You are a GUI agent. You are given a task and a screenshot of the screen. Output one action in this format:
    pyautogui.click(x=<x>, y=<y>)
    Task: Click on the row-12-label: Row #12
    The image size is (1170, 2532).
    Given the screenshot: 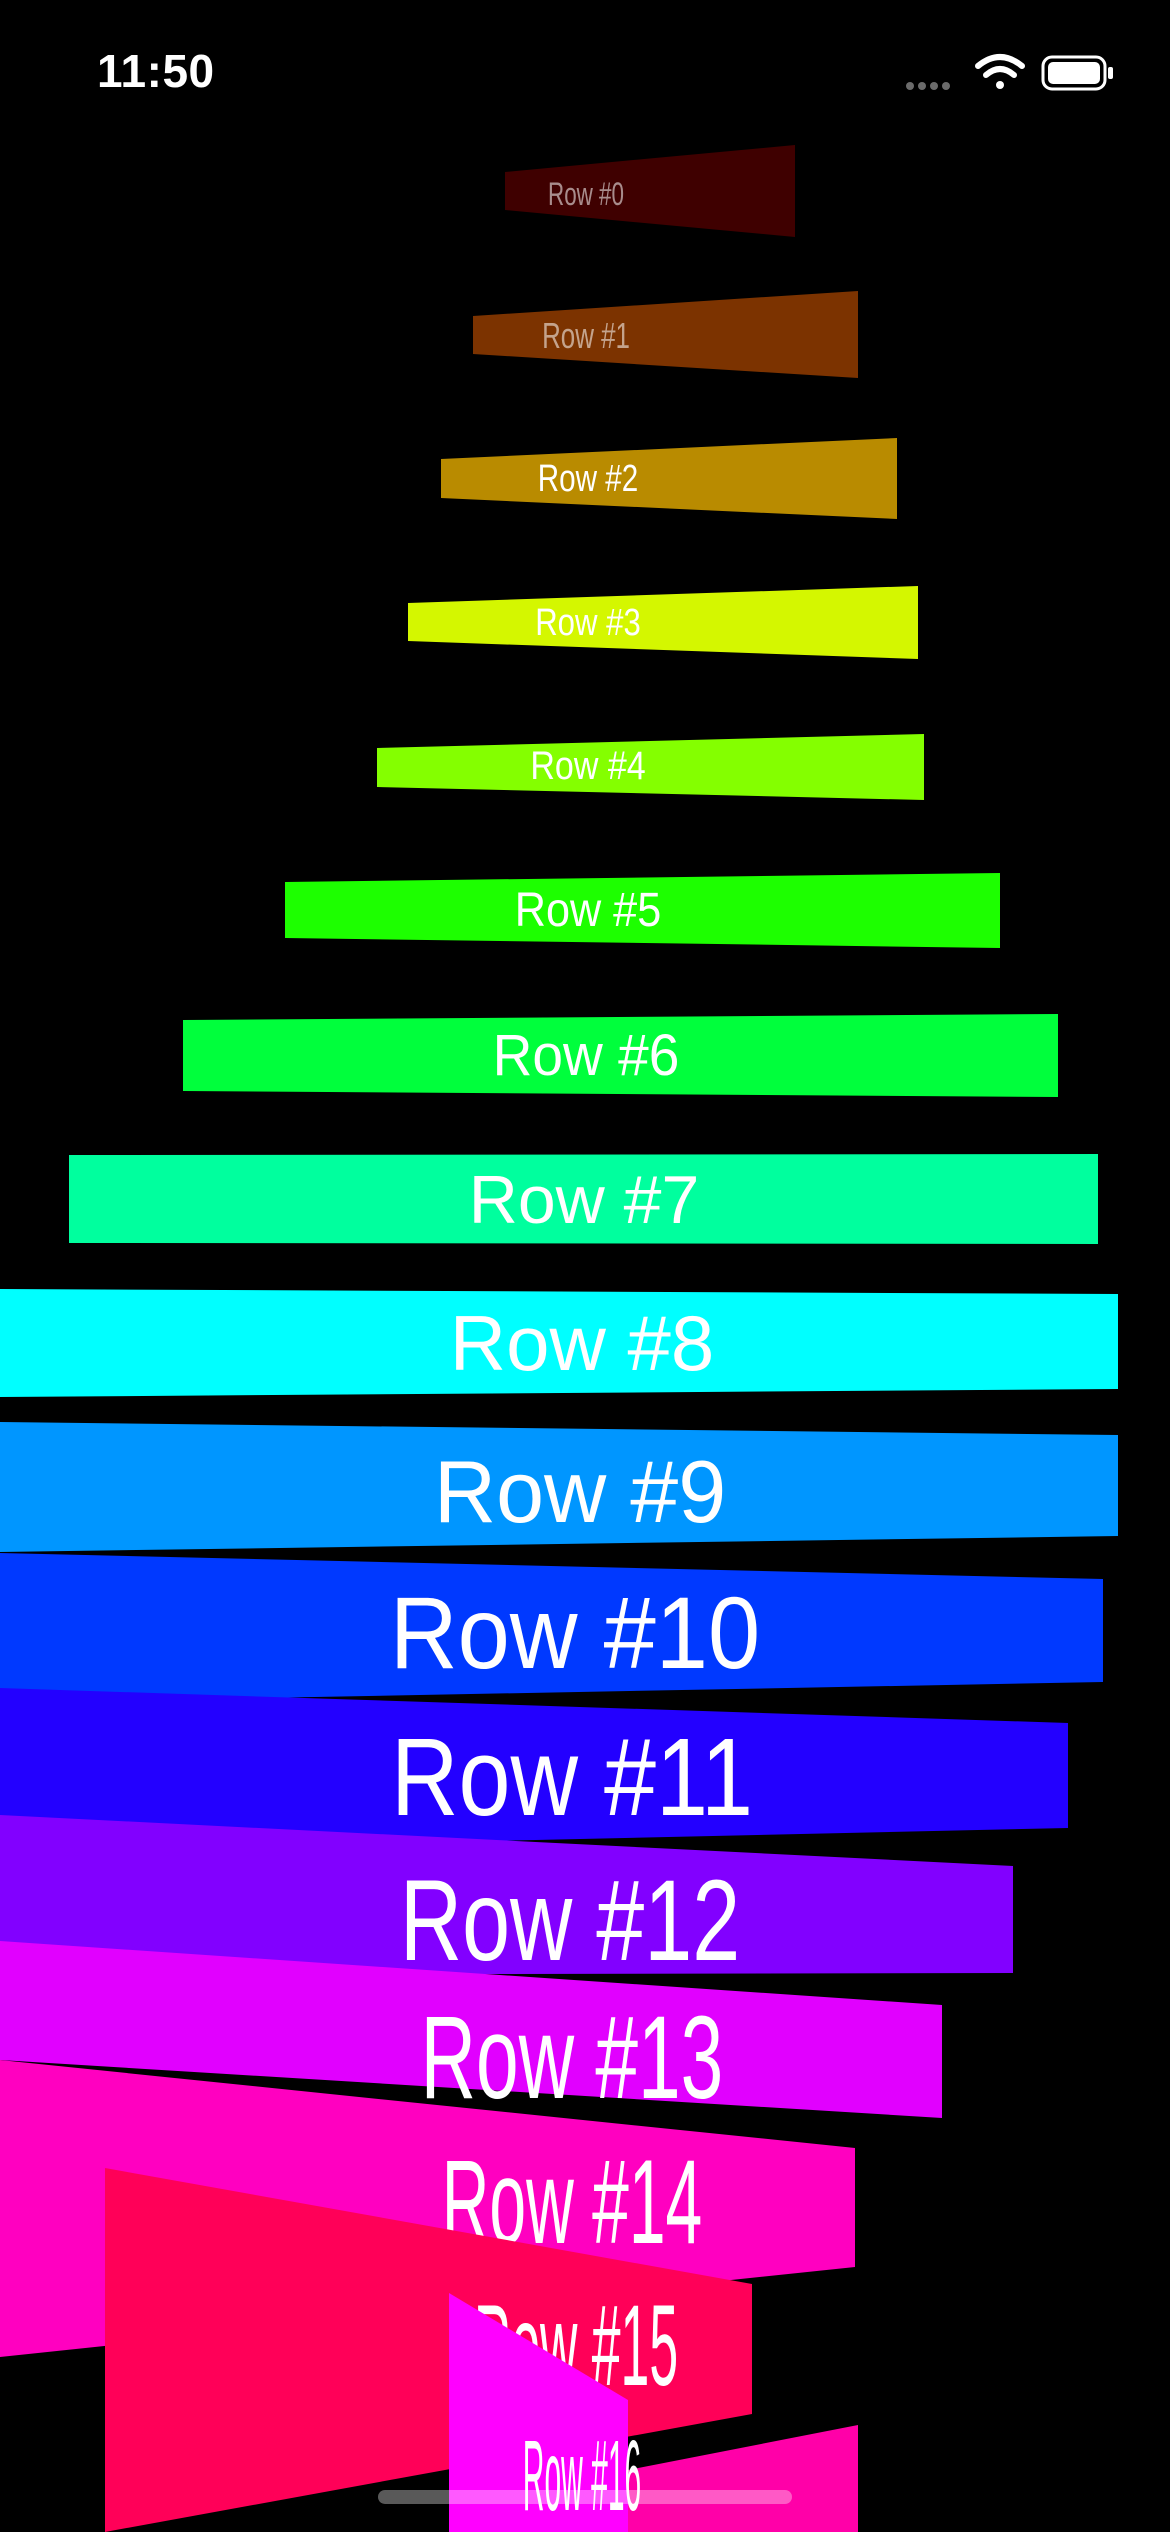 What is the action you would take?
    pyautogui.click(x=570, y=1920)
    